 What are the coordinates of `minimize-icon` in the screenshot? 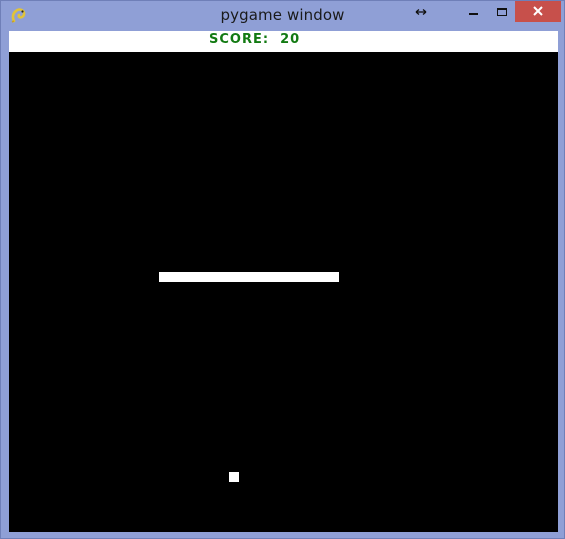 It's located at (473, 14).